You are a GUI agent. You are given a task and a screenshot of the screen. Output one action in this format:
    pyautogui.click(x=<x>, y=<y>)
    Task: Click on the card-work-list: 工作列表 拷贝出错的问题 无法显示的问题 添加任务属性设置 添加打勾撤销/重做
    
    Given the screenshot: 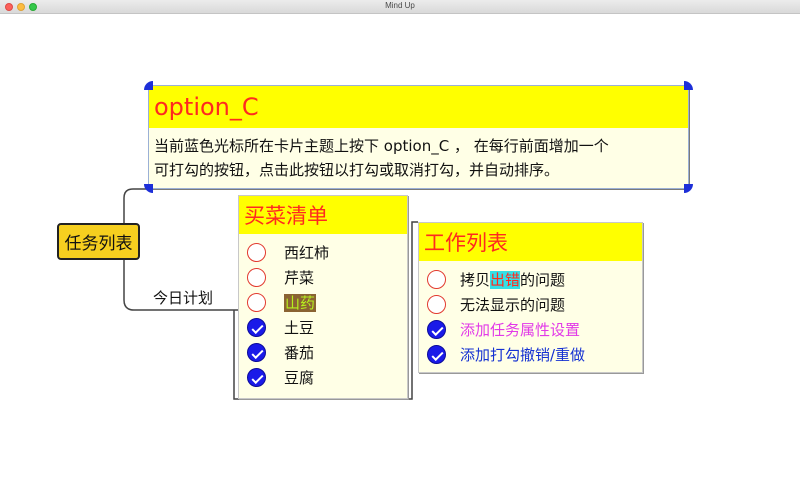 What is the action you would take?
    pyautogui.click(x=530, y=297)
    